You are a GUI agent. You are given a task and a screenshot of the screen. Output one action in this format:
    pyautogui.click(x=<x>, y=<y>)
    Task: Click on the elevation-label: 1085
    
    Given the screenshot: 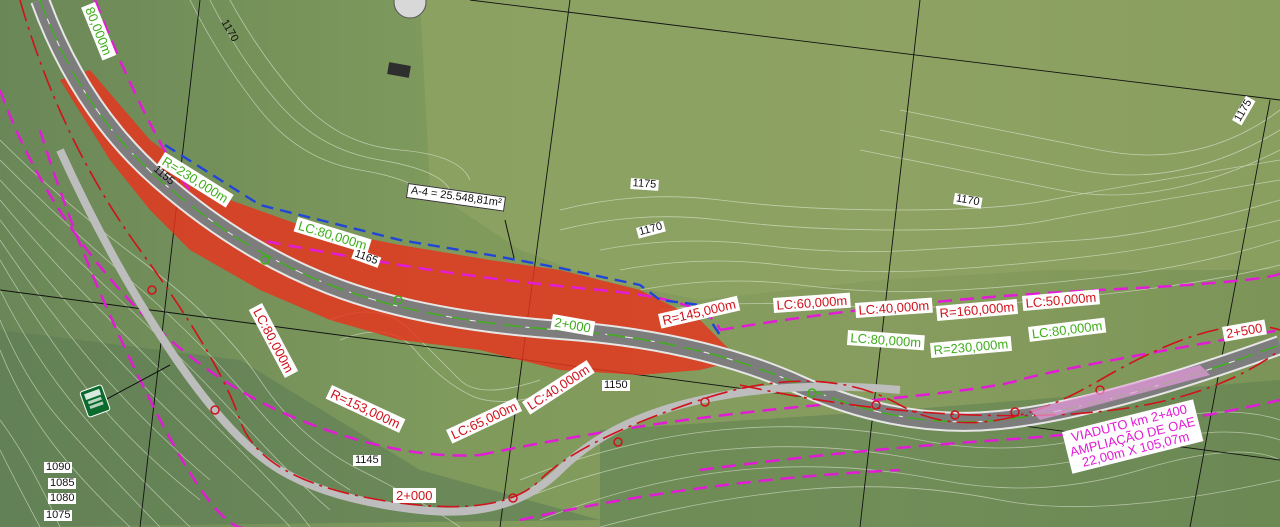 What is the action you would take?
    pyautogui.click(x=62, y=483)
    